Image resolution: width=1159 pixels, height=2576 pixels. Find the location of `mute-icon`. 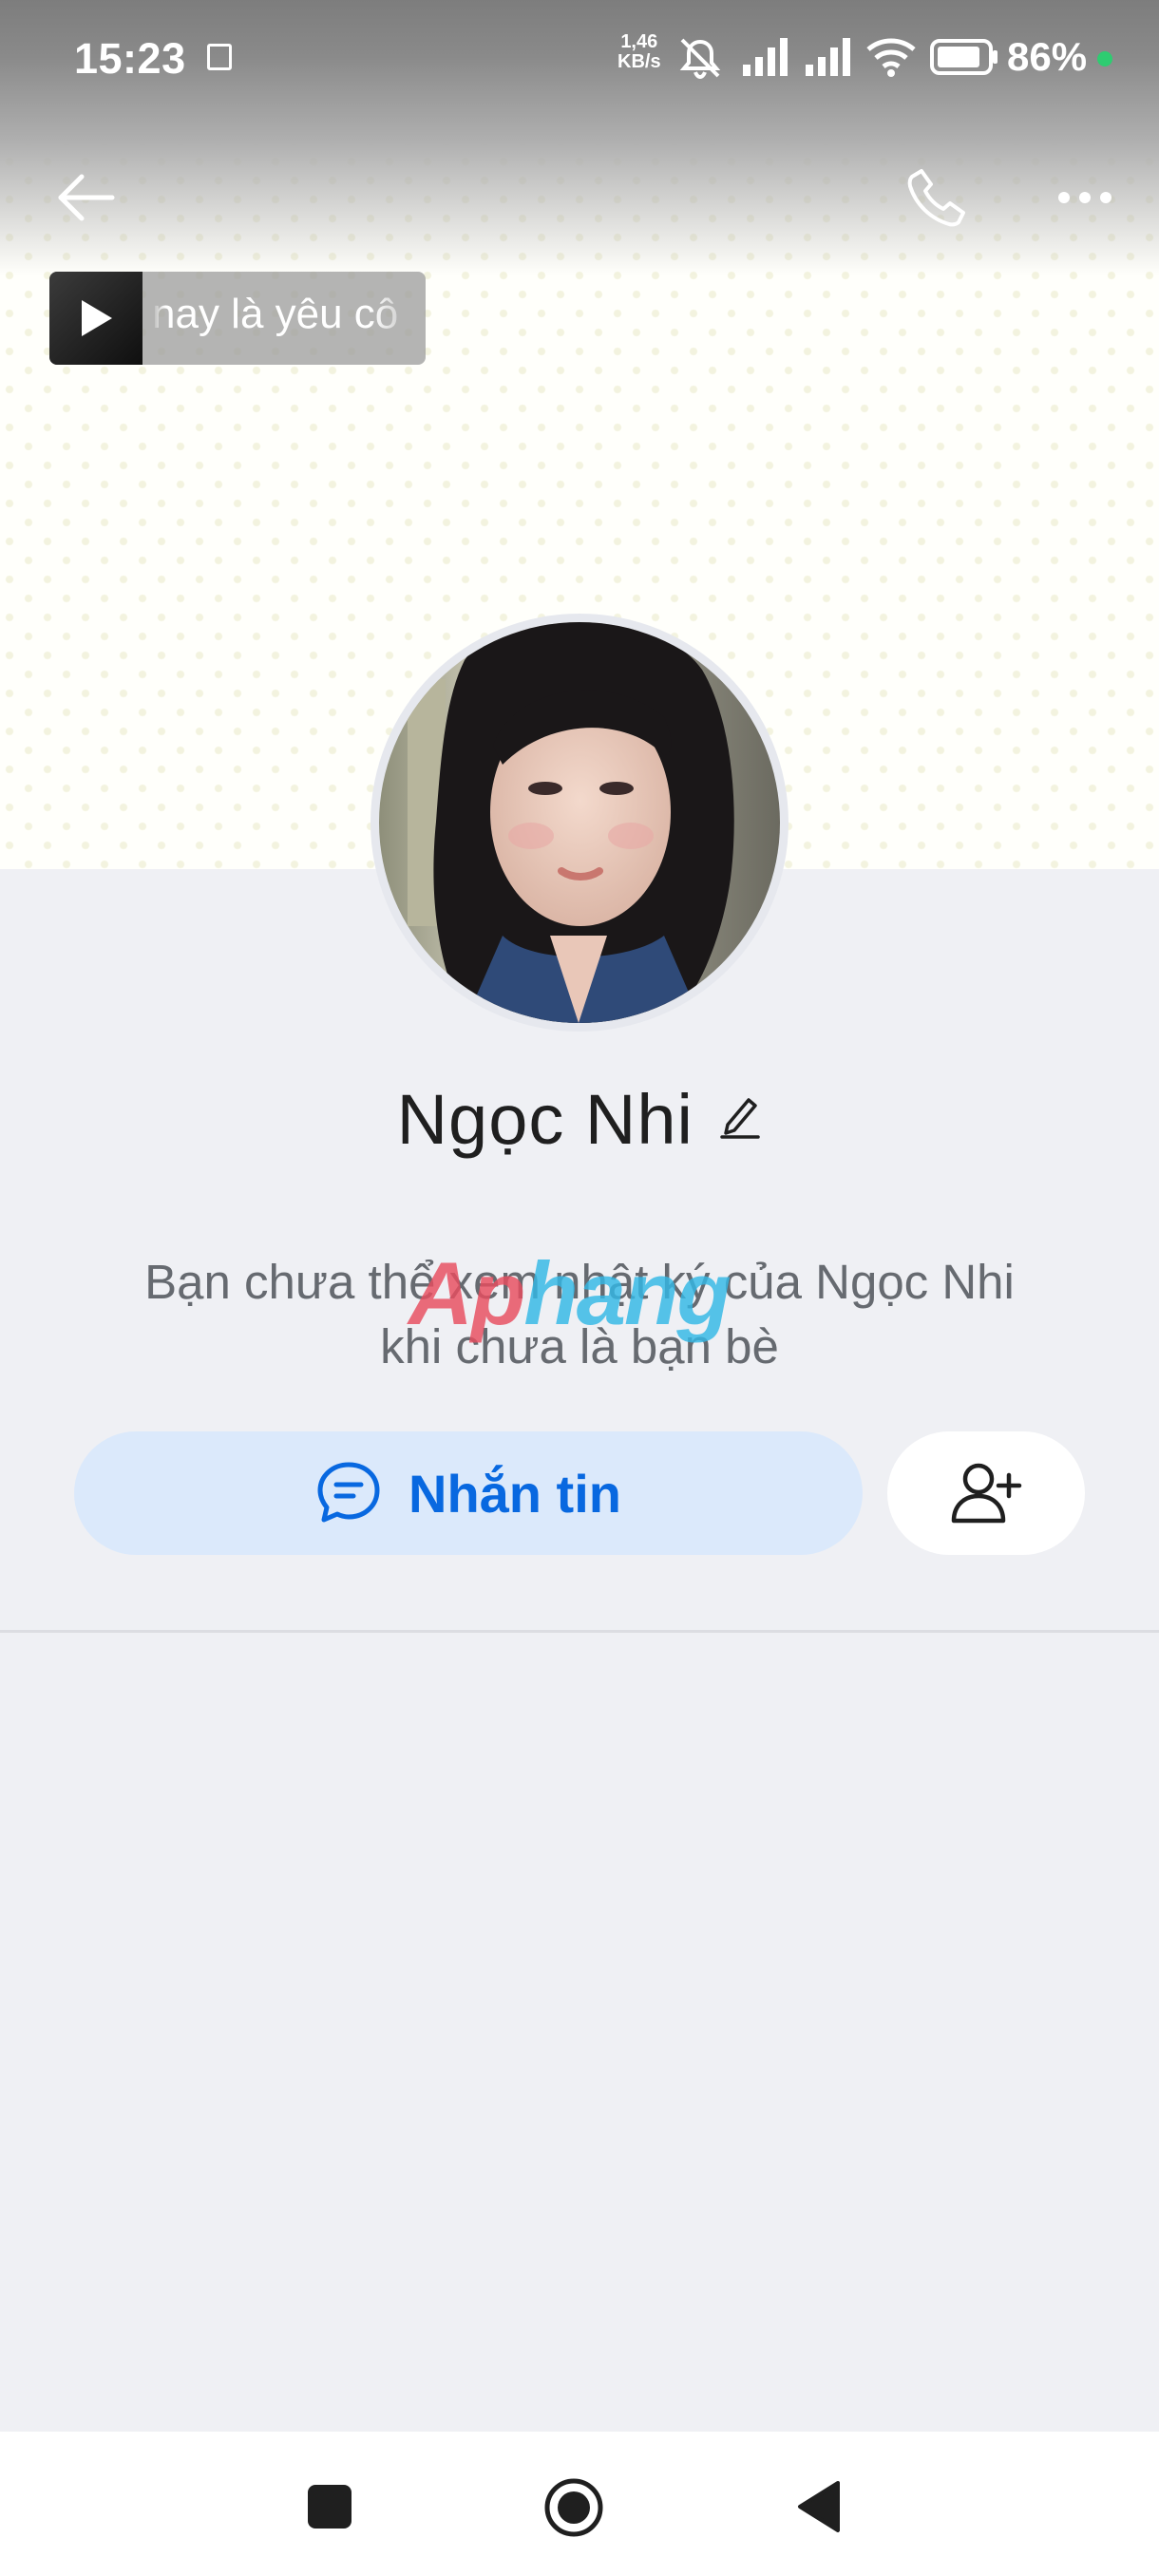

mute-icon is located at coordinates (700, 59).